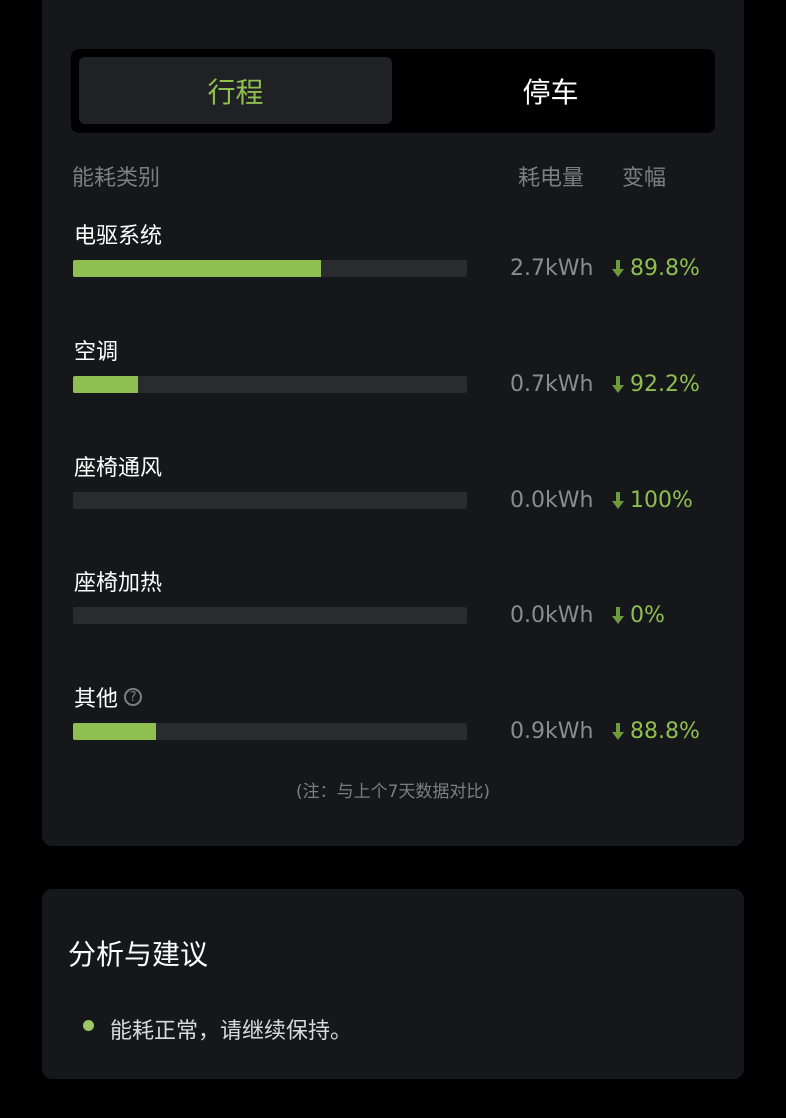 This screenshot has width=786, height=1118. Describe the element at coordinates (393, 792) in the screenshot. I see `comparison-note: (注：与上个7天数据对比)` at that location.